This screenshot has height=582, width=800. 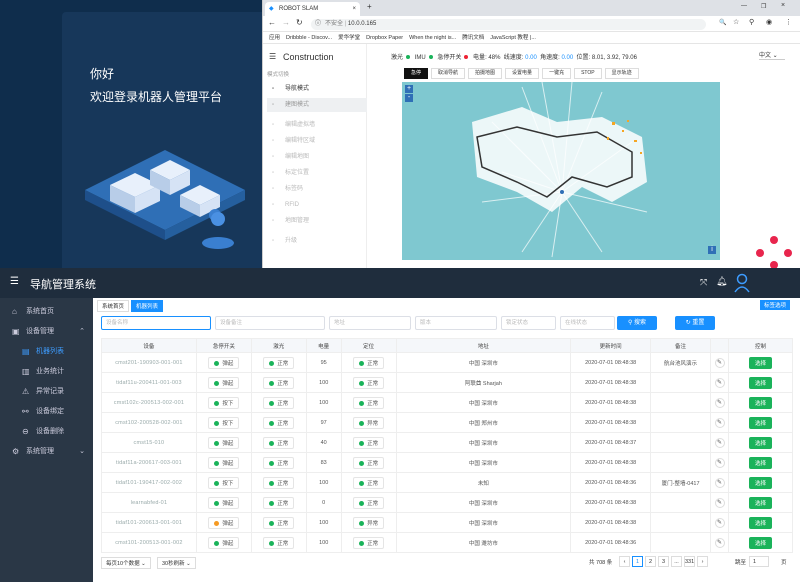 What do you see at coordinates (775, 305) in the screenshot?
I see `tag-options-button: 标签选项` at bounding box center [775, 305].